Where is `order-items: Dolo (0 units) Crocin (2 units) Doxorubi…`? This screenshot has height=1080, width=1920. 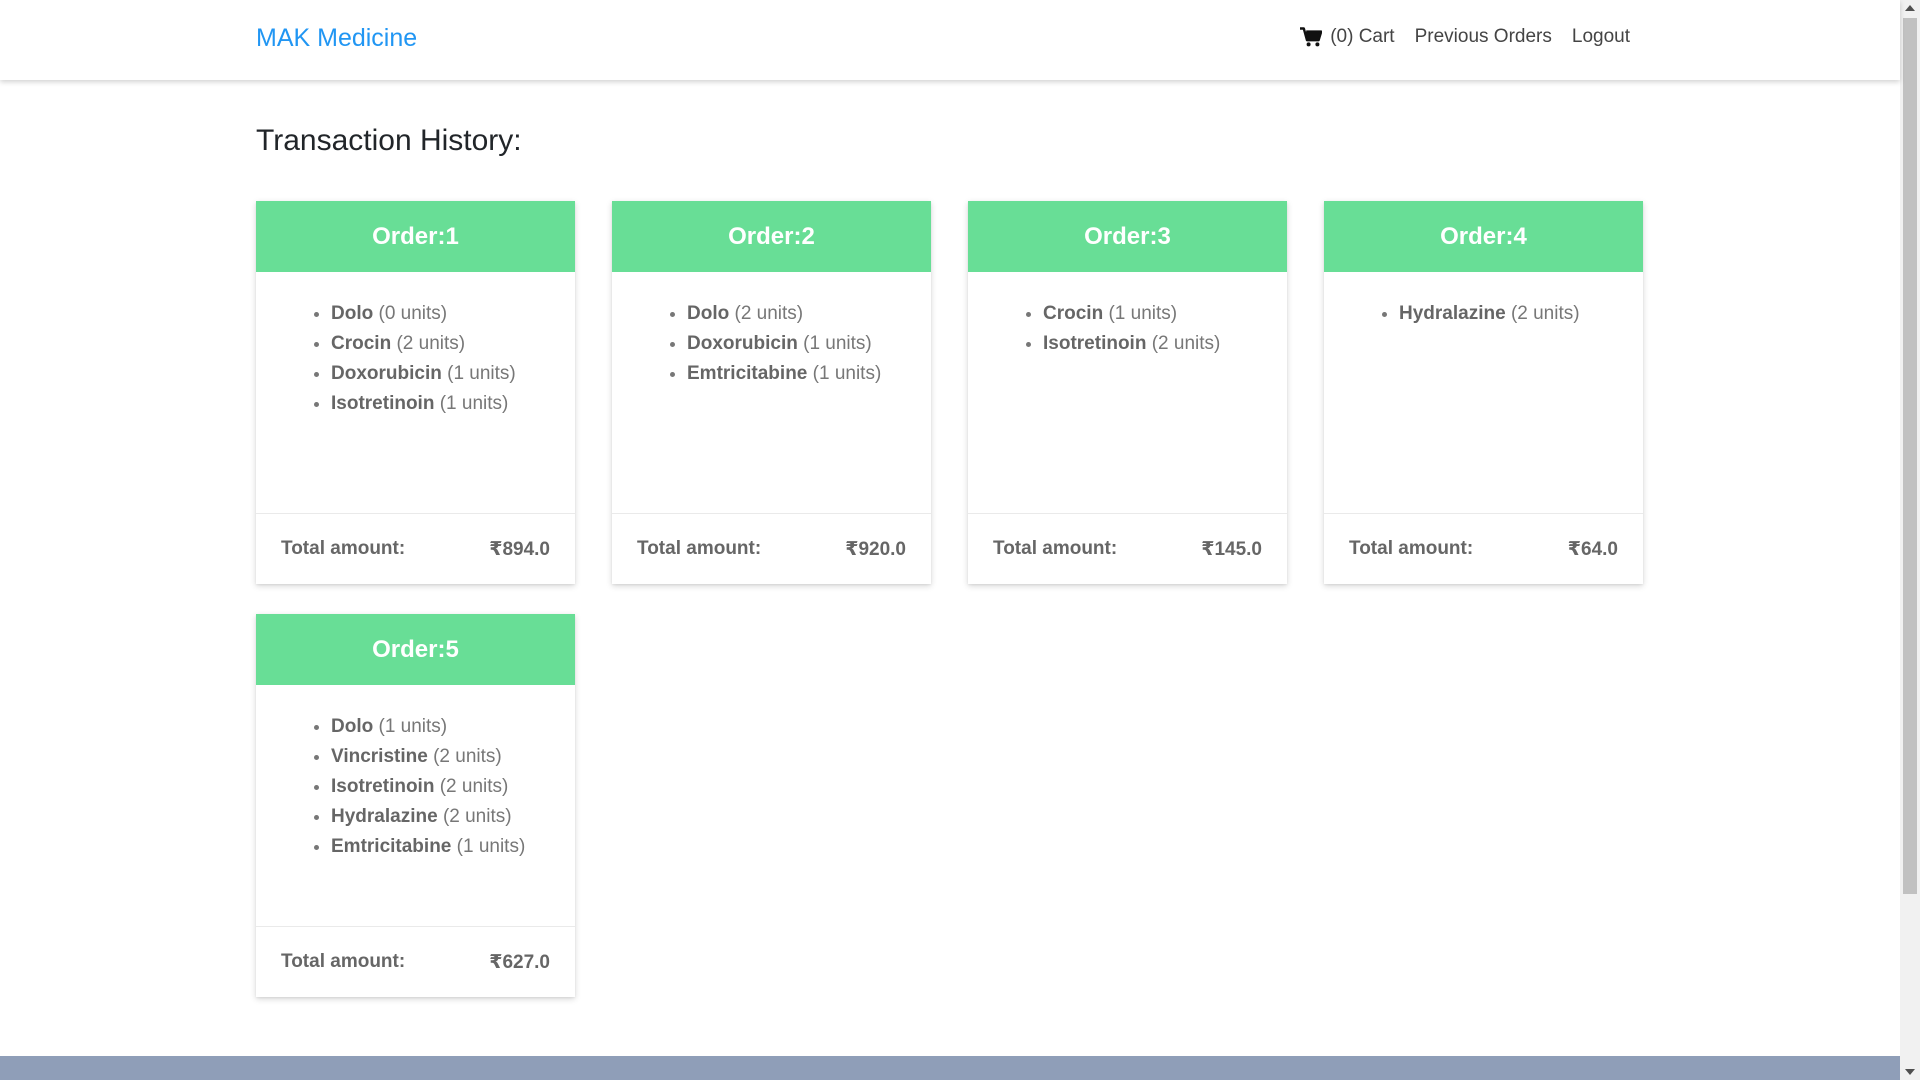
order-items: Dolo (0 units) Crocin (2 units) Doxorubi… is located at coordinates (415, 392).